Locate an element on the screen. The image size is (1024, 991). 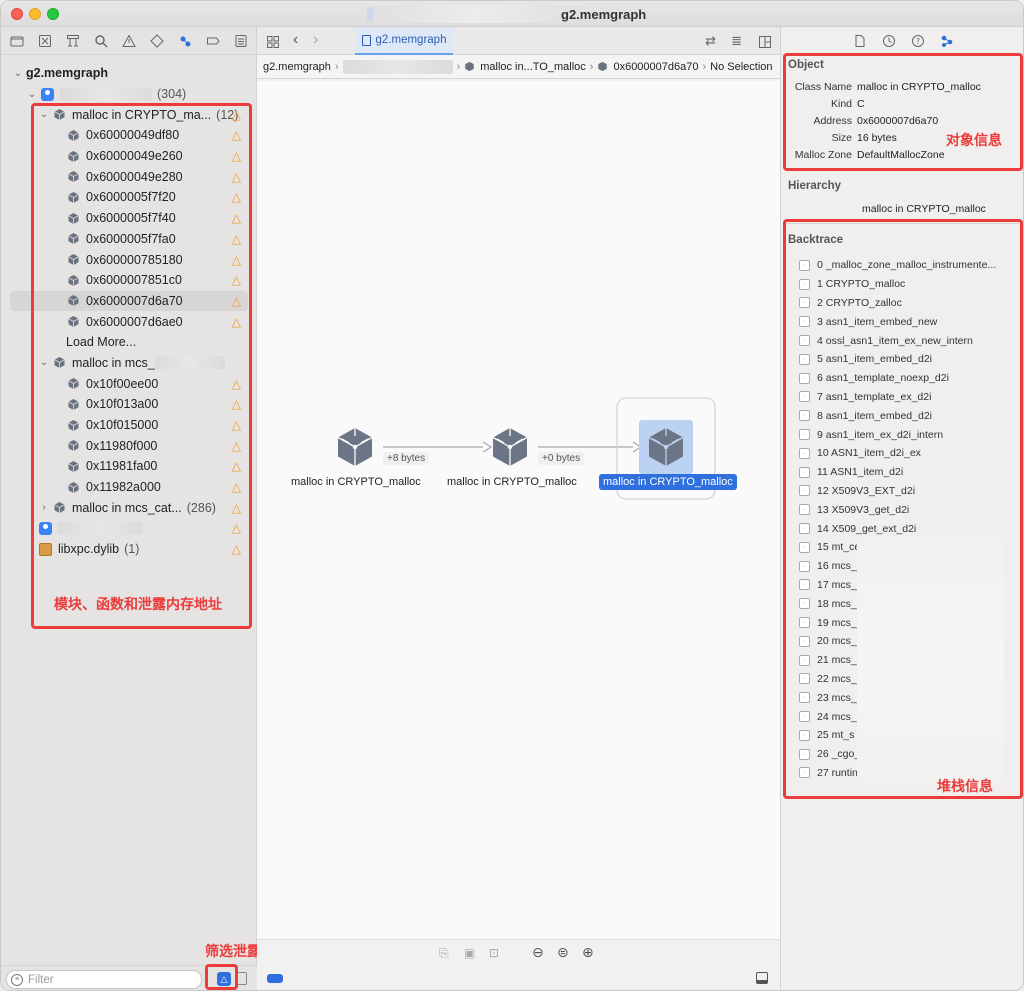
process-row: ⌄ (304) is located at coordinates (129, 94).